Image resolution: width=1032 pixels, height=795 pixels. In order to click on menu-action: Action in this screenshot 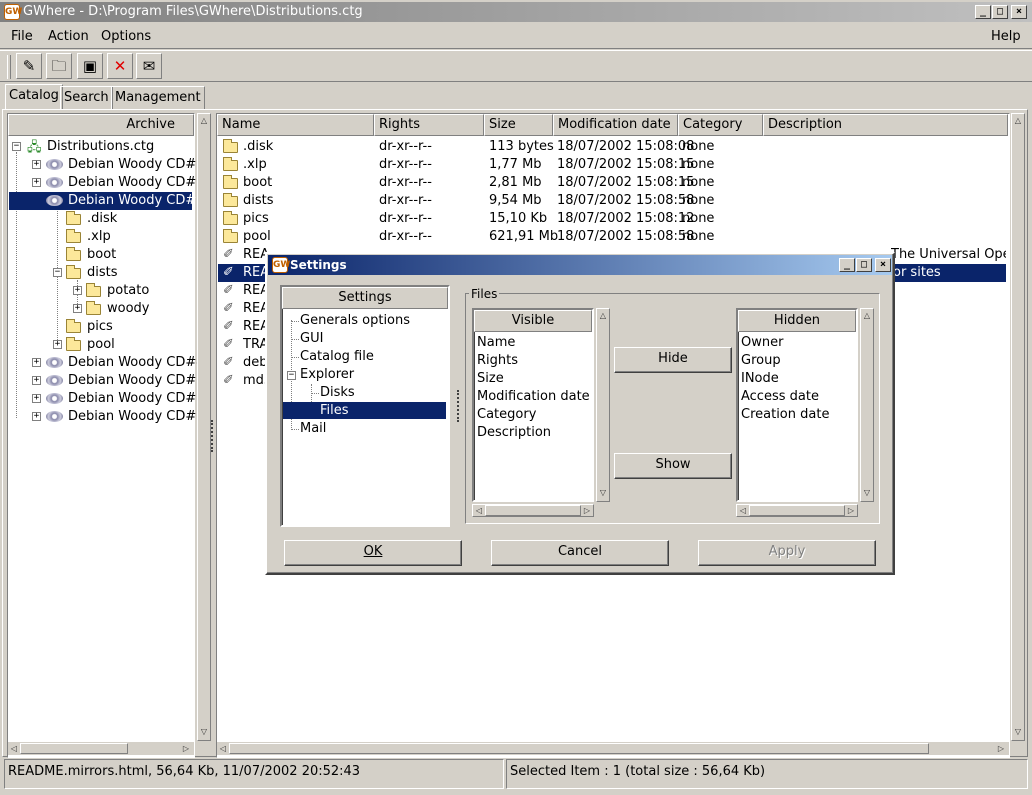, I will do `click(68, 37)`.